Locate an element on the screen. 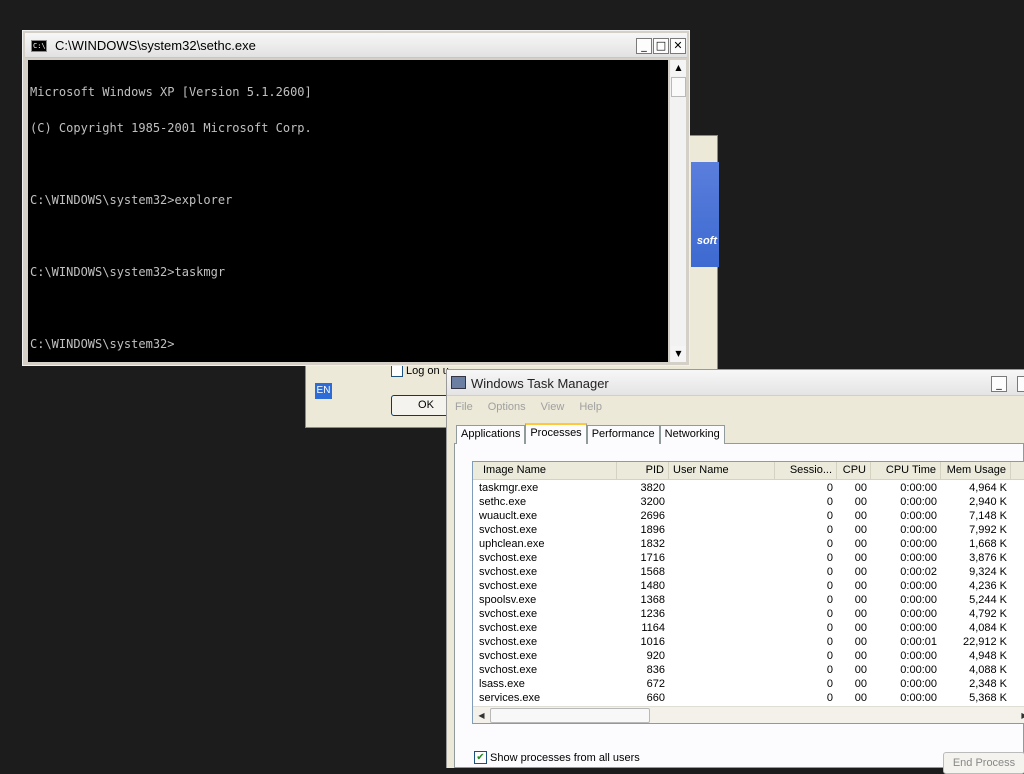 The width and height of the screenshot is (1024, 774). process-mem-usage: 4,948 K is located at coordinates (988, 656).